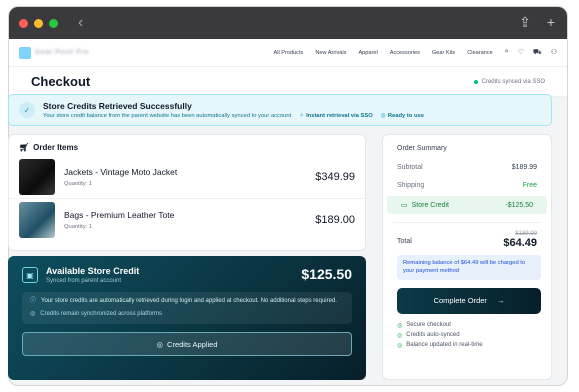 This screenshot has height=392, width=579. Describe the element at coordinates (326, 274) in the screenshot. I see `store-credit-amount: $125.50` at that location.